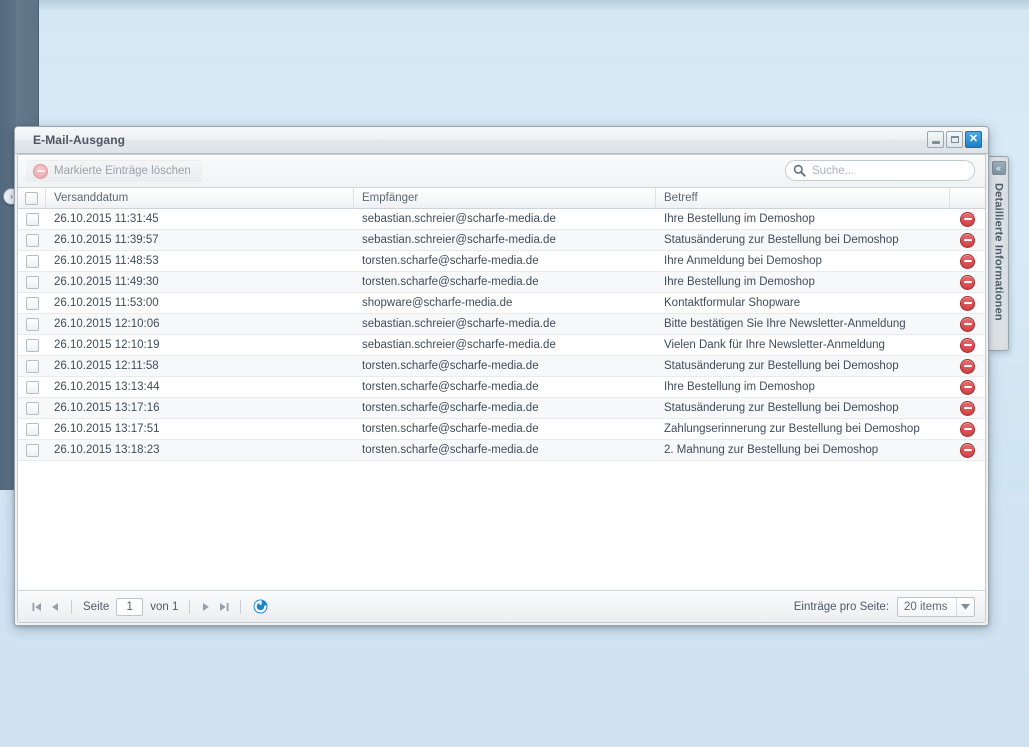 This screenshot has height=747, width=1029. I want to click on next-page-button, so click(206, 607).